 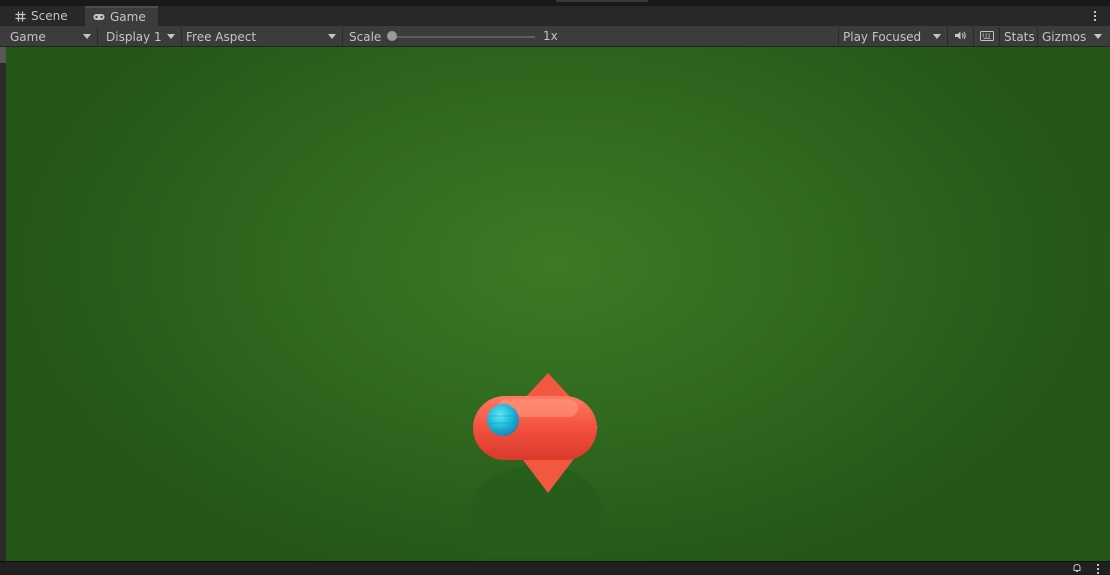 I want to click on gamepad-icon, so click(x=99, y=17).